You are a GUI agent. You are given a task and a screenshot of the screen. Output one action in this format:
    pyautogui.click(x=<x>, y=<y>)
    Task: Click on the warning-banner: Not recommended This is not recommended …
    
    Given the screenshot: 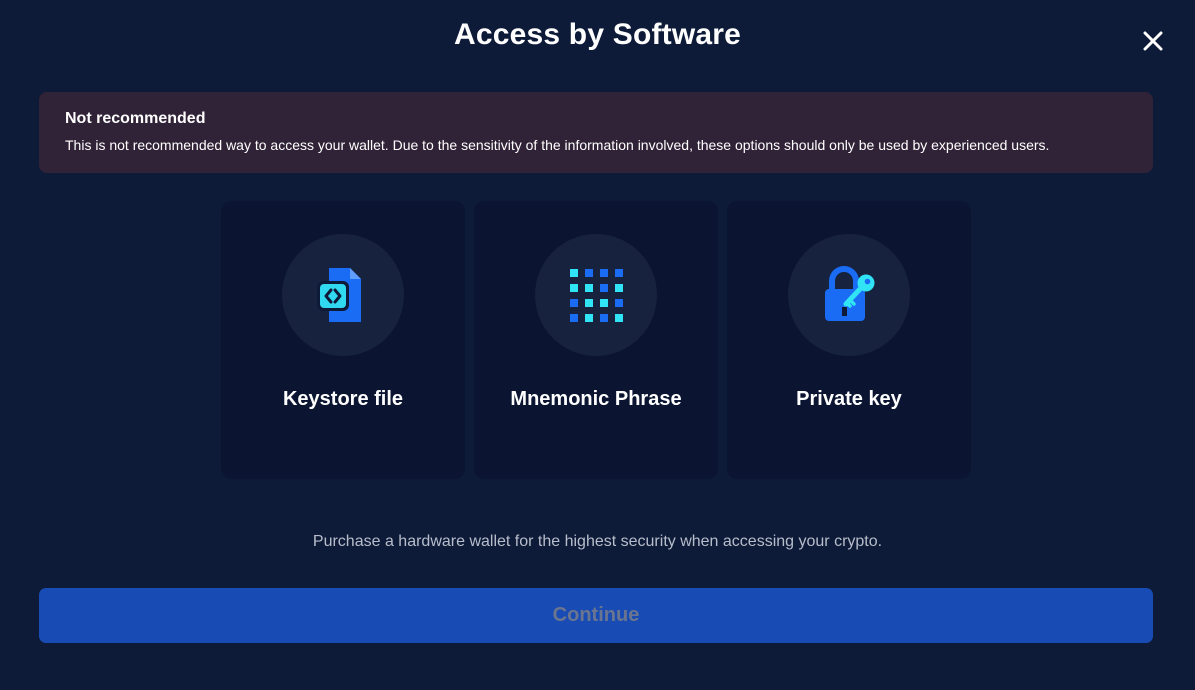 What is the action you would take?
    pyautogui.click(x=596, y=132)
    